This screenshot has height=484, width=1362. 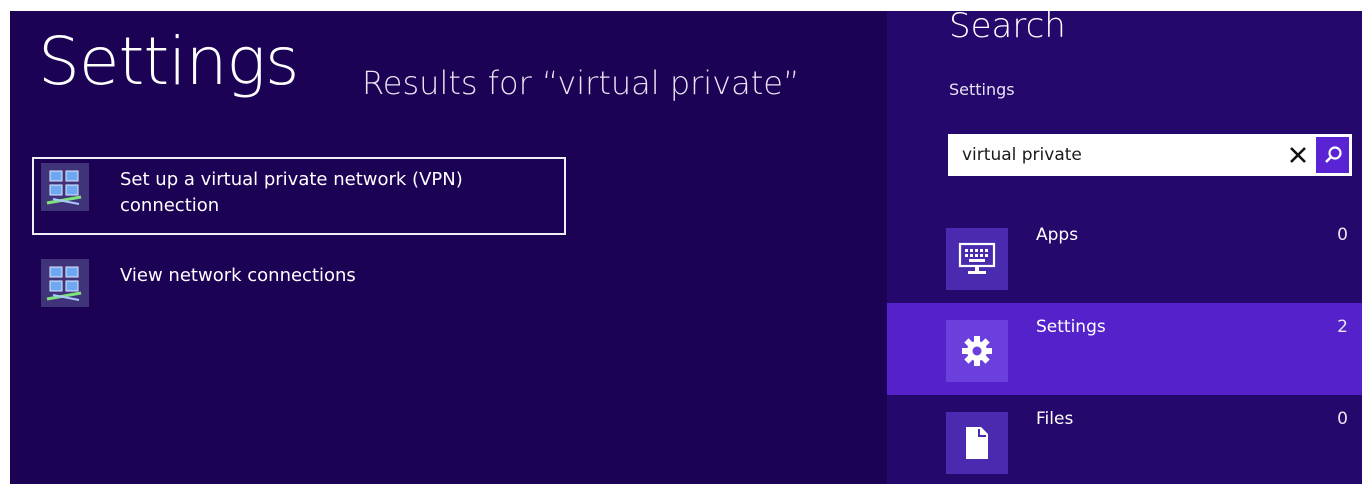 I want to click on close-icon, so click(x=1298, y=155).